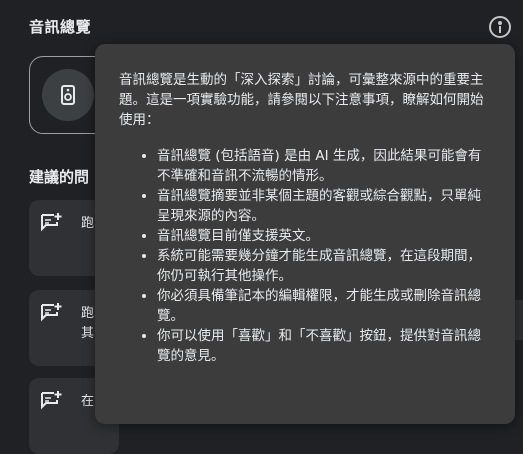 Image resolution: width=523 pixels, height=454 pixels. Describe the element at coordinates (324, 306) in the screenshot. I see `popover-note: 你必須具備筆記本的編輯權限，才能生成或刪除音訊總覽。` at that location.